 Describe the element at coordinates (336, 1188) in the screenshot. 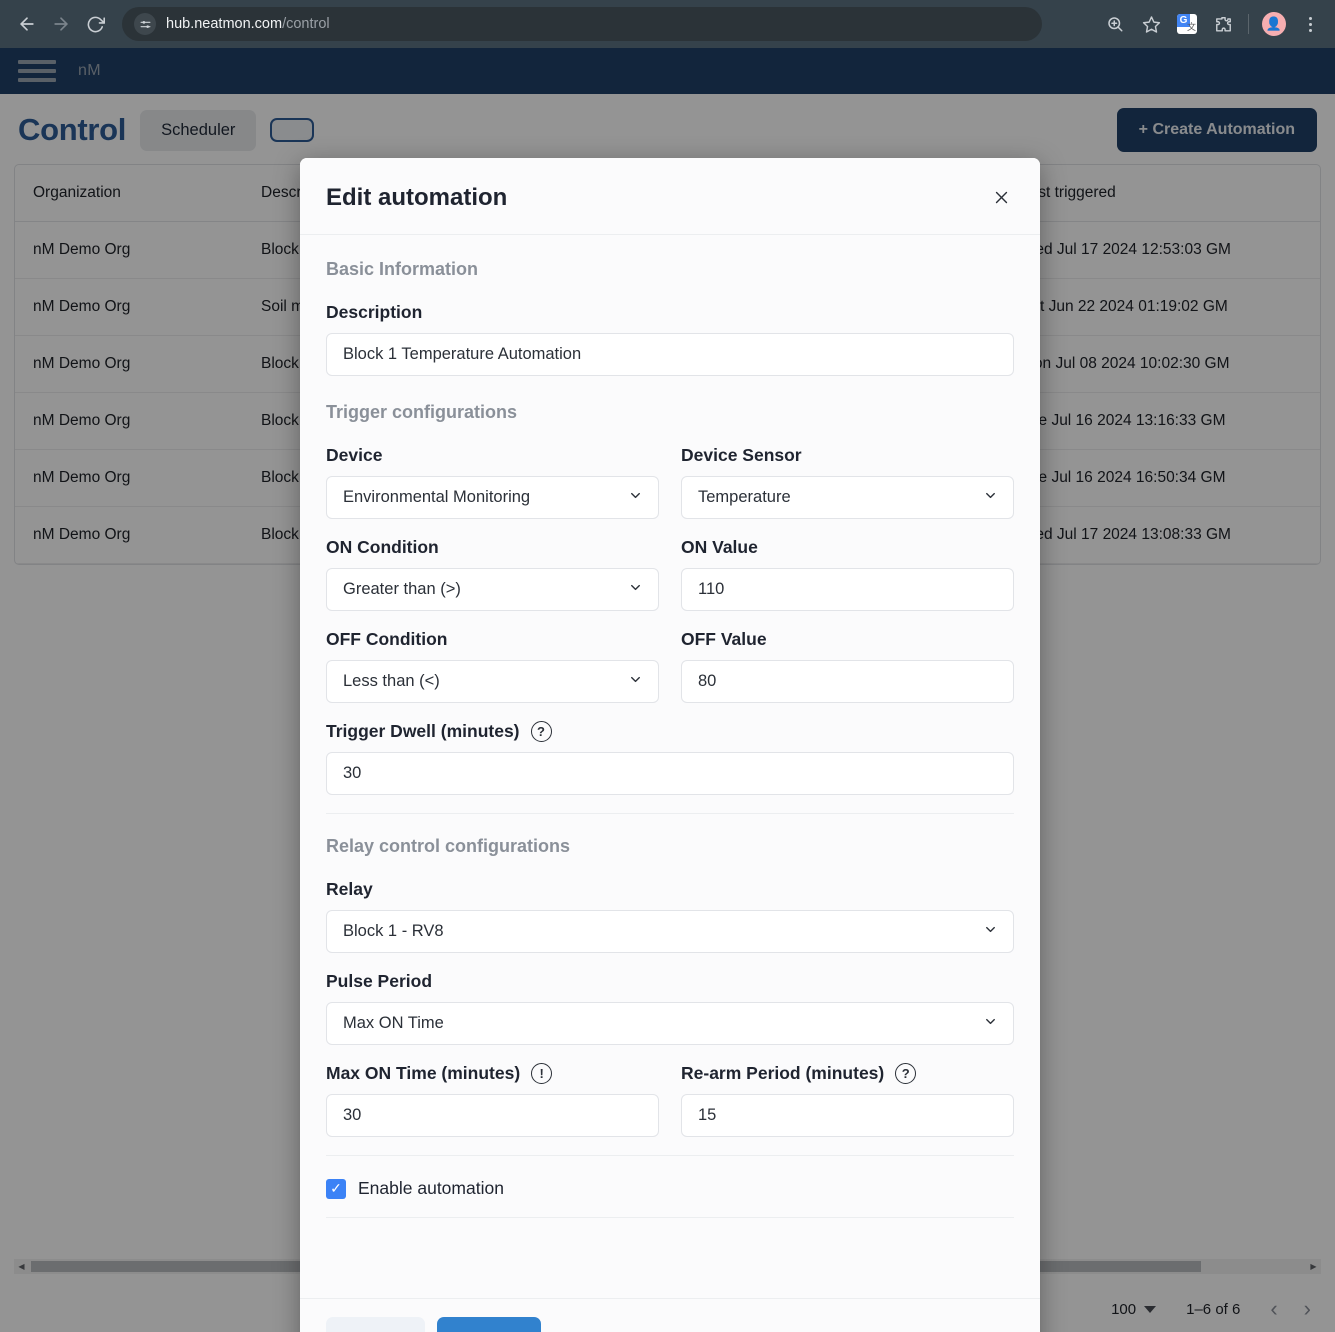

I see `enable-automation-checkbox: ✓` at that location.